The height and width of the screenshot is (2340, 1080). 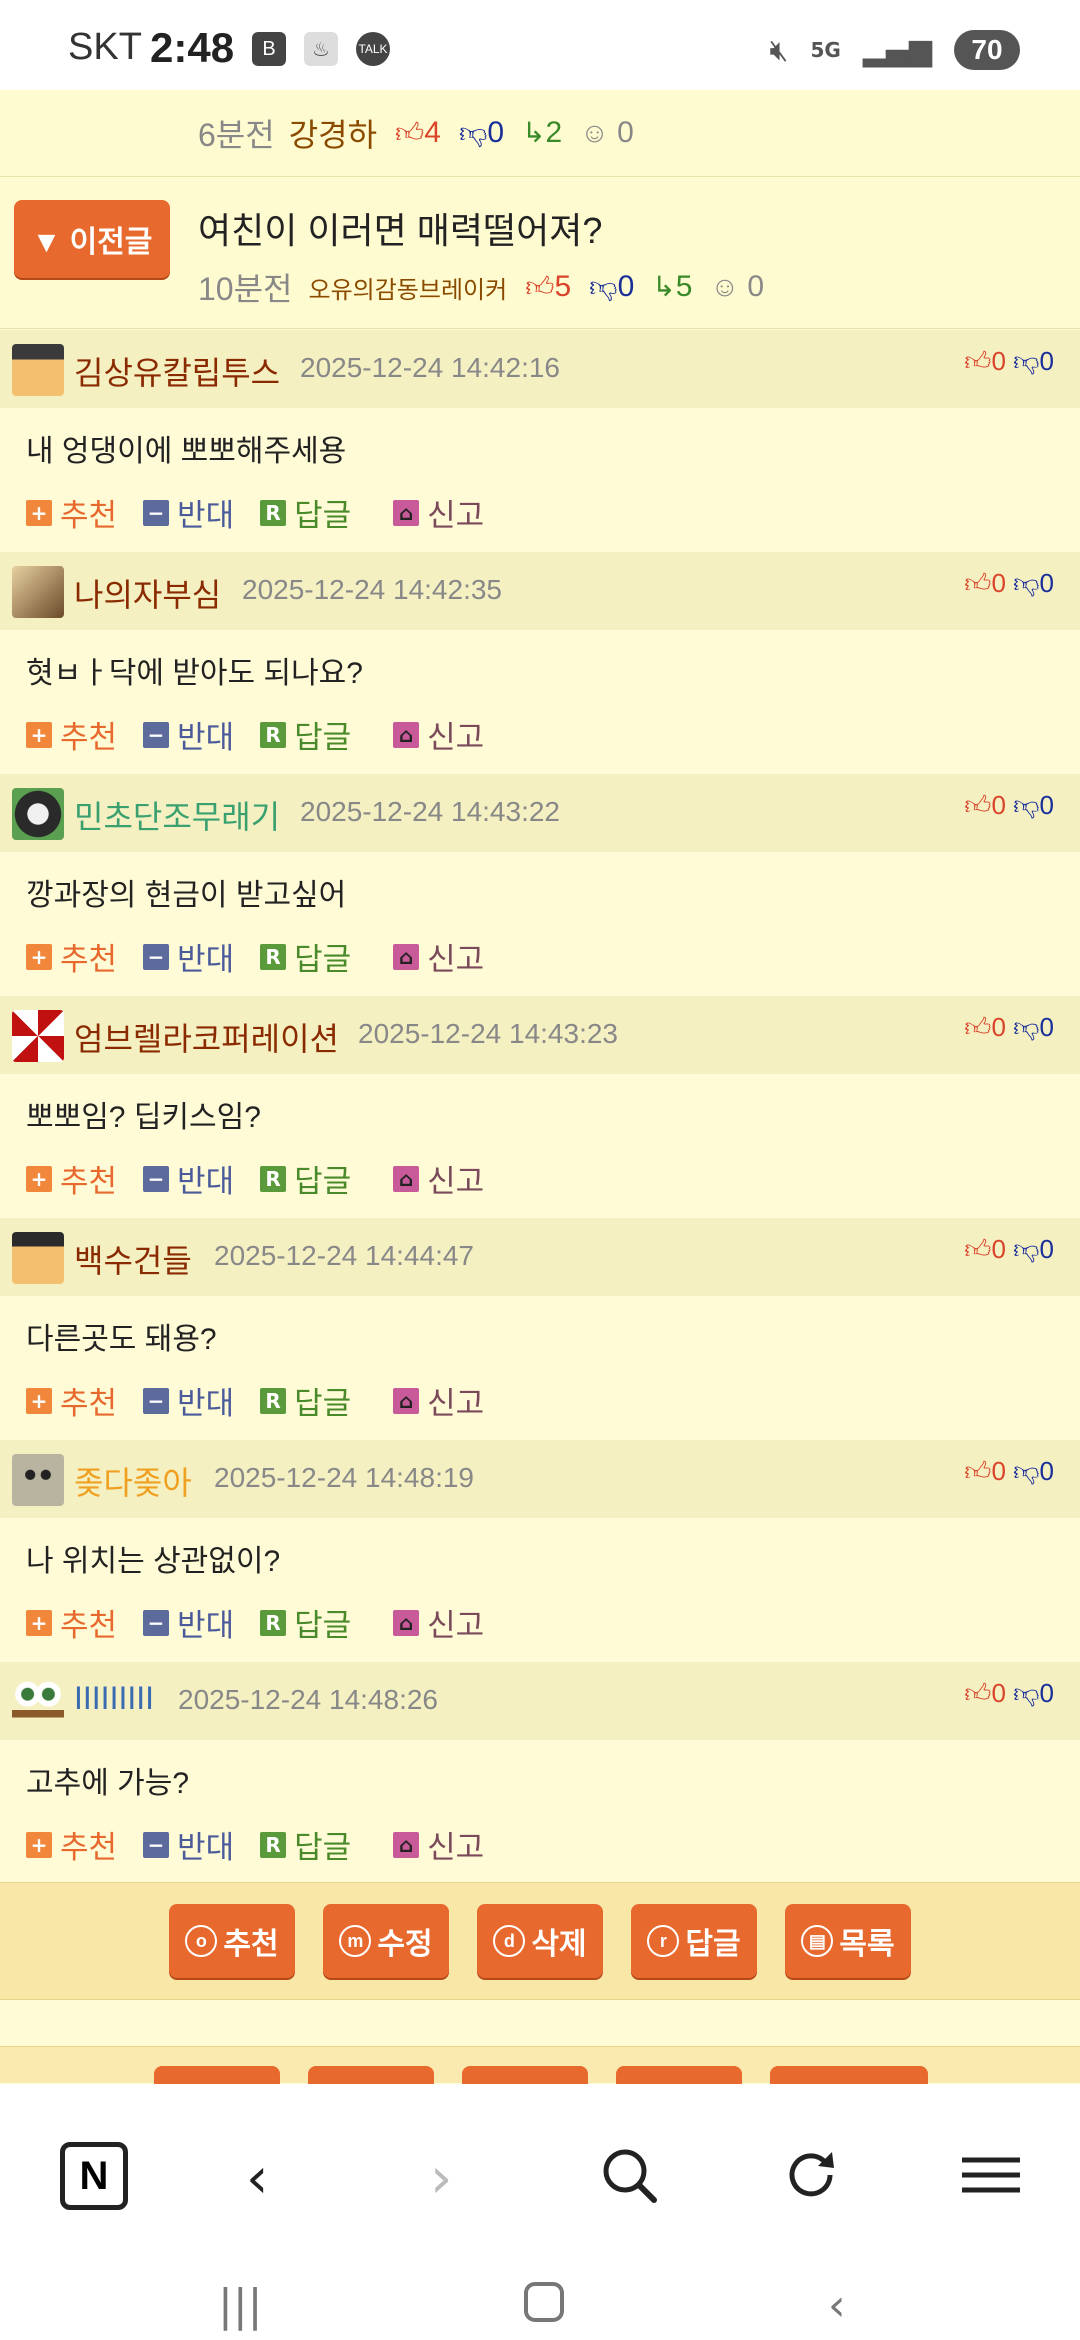 I want to click on comment-author: IIIIIIIII, so click(x=114, y=1698).